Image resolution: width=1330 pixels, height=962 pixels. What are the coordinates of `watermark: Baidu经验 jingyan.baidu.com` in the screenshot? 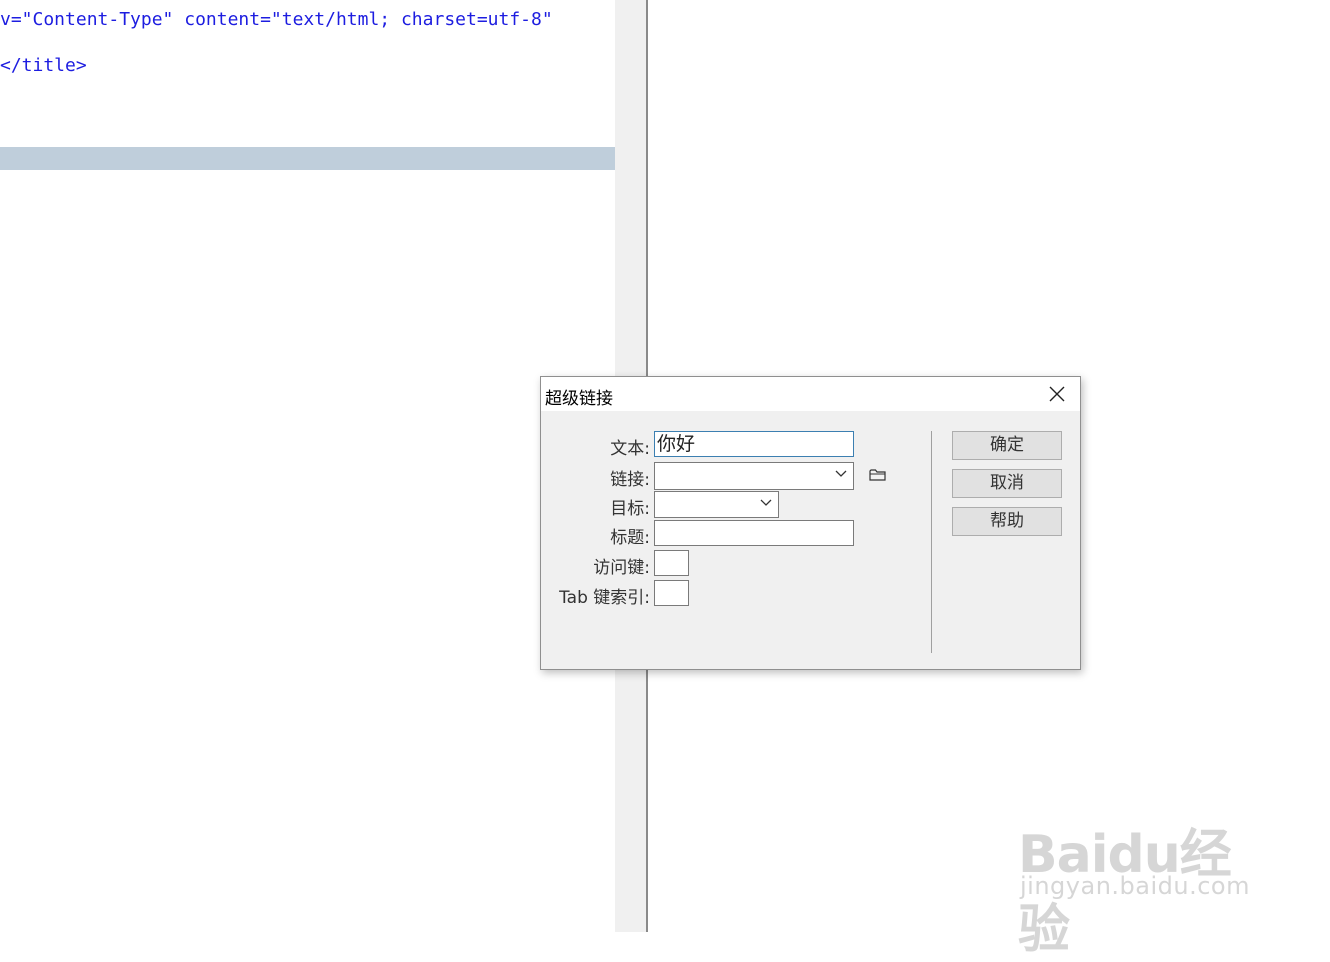 It's located at (1143, 875).